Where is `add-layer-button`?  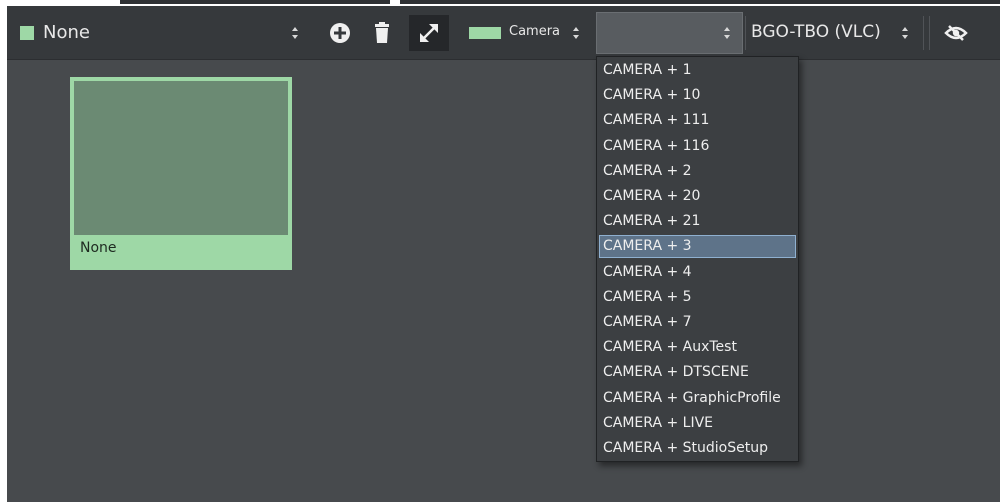 add-layer-button is located at coordinates (340, 33).